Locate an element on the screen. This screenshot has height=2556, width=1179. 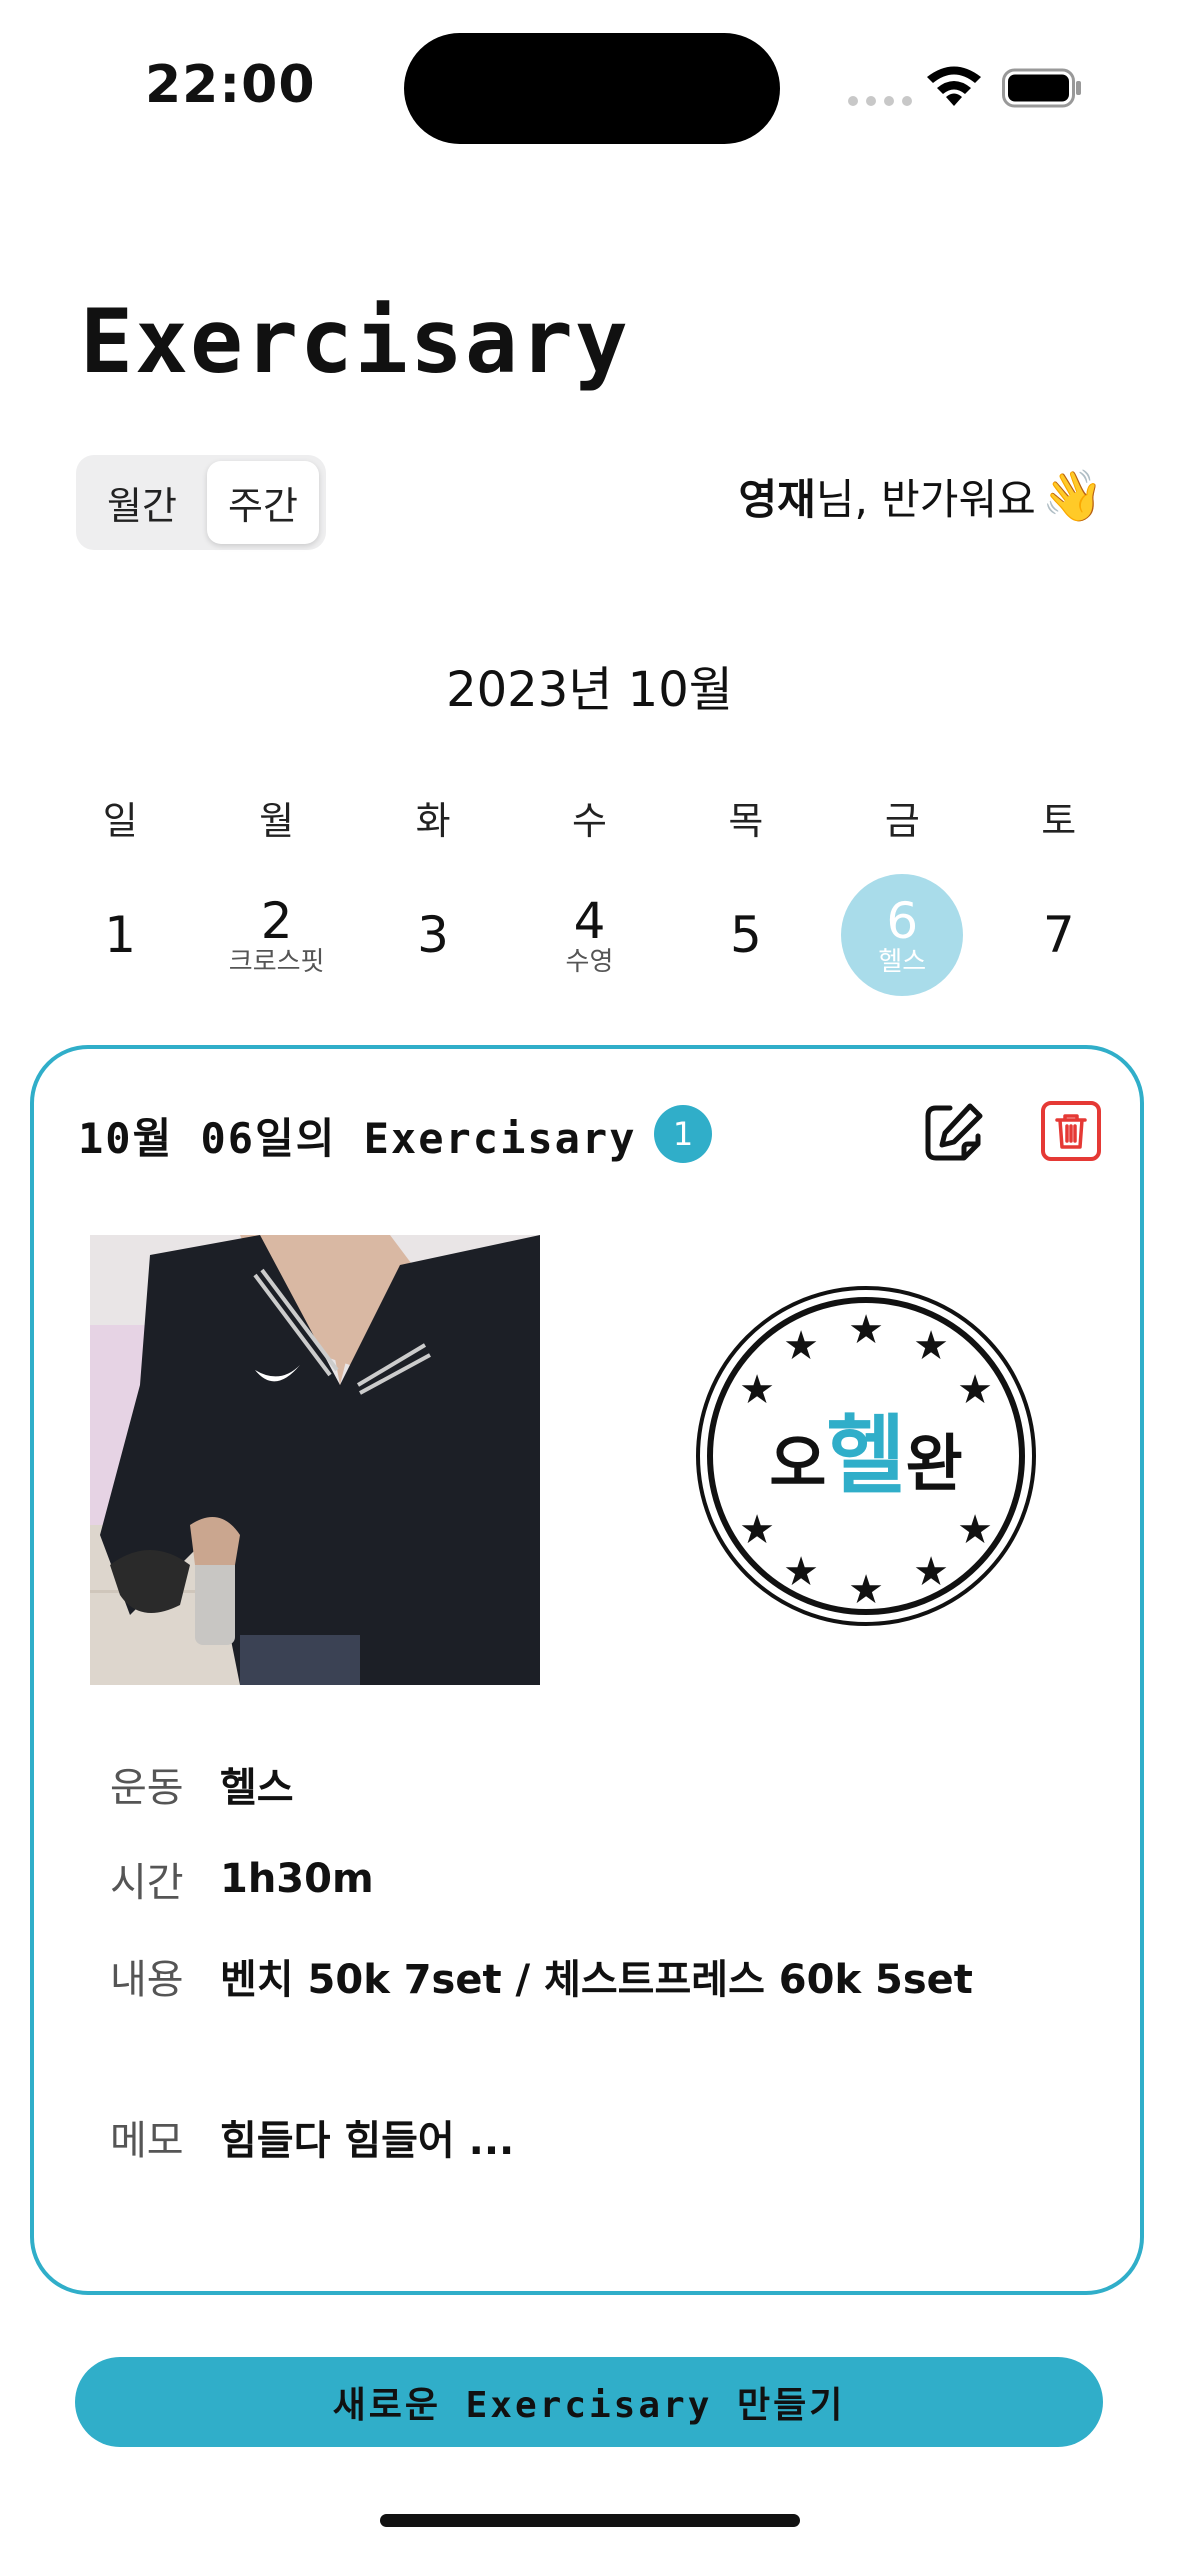
greeting: 영재님, 반가워요 👋 is located at coordinates (921, 496).